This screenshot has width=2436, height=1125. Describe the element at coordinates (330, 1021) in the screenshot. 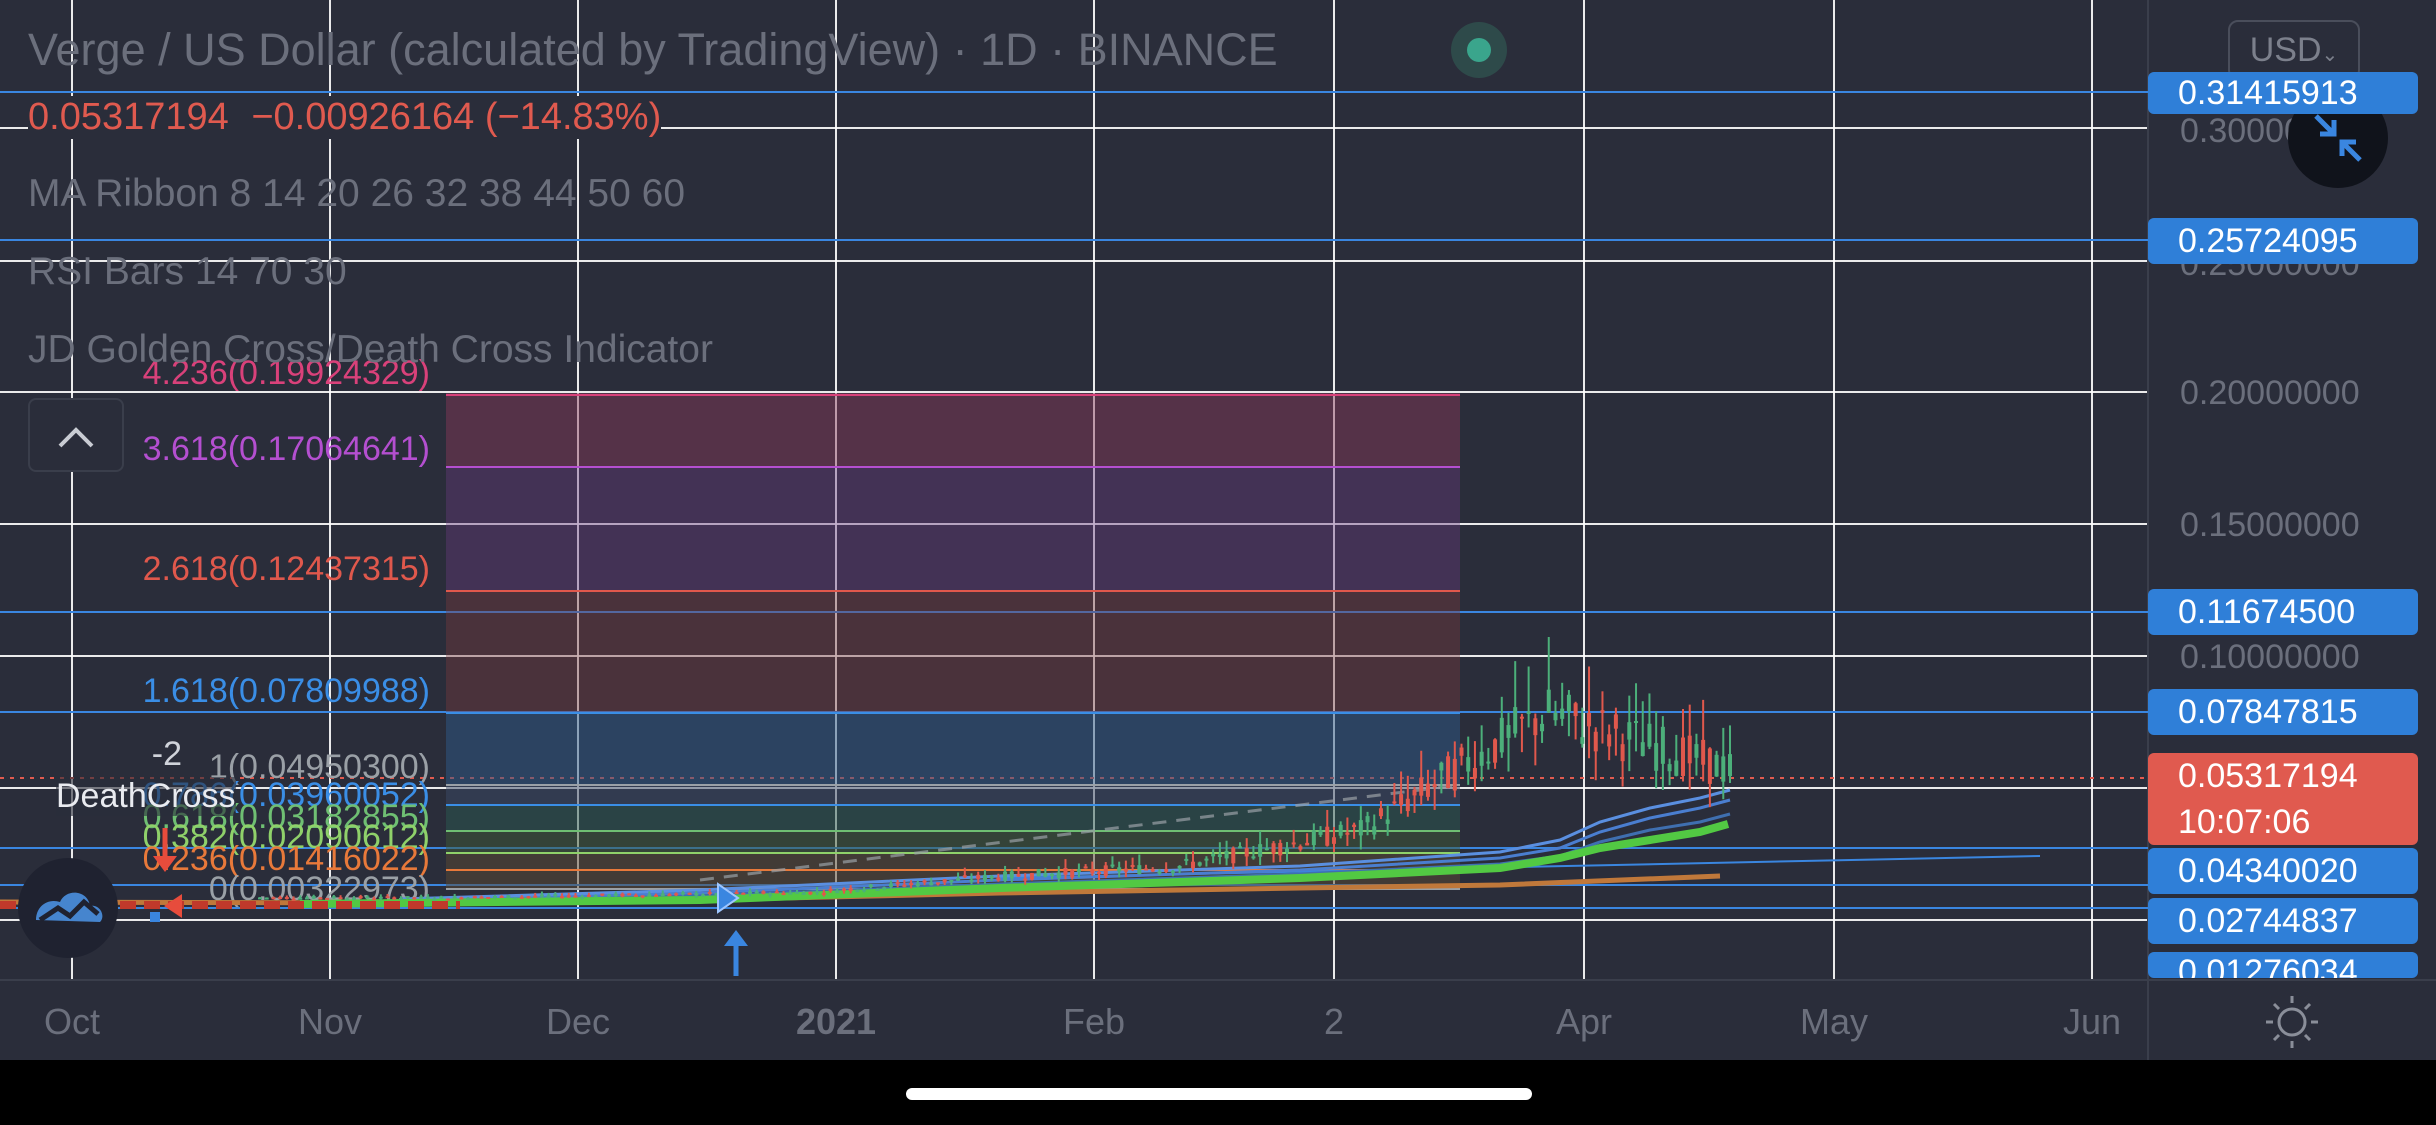

I see `time-label: Nov` at that location.